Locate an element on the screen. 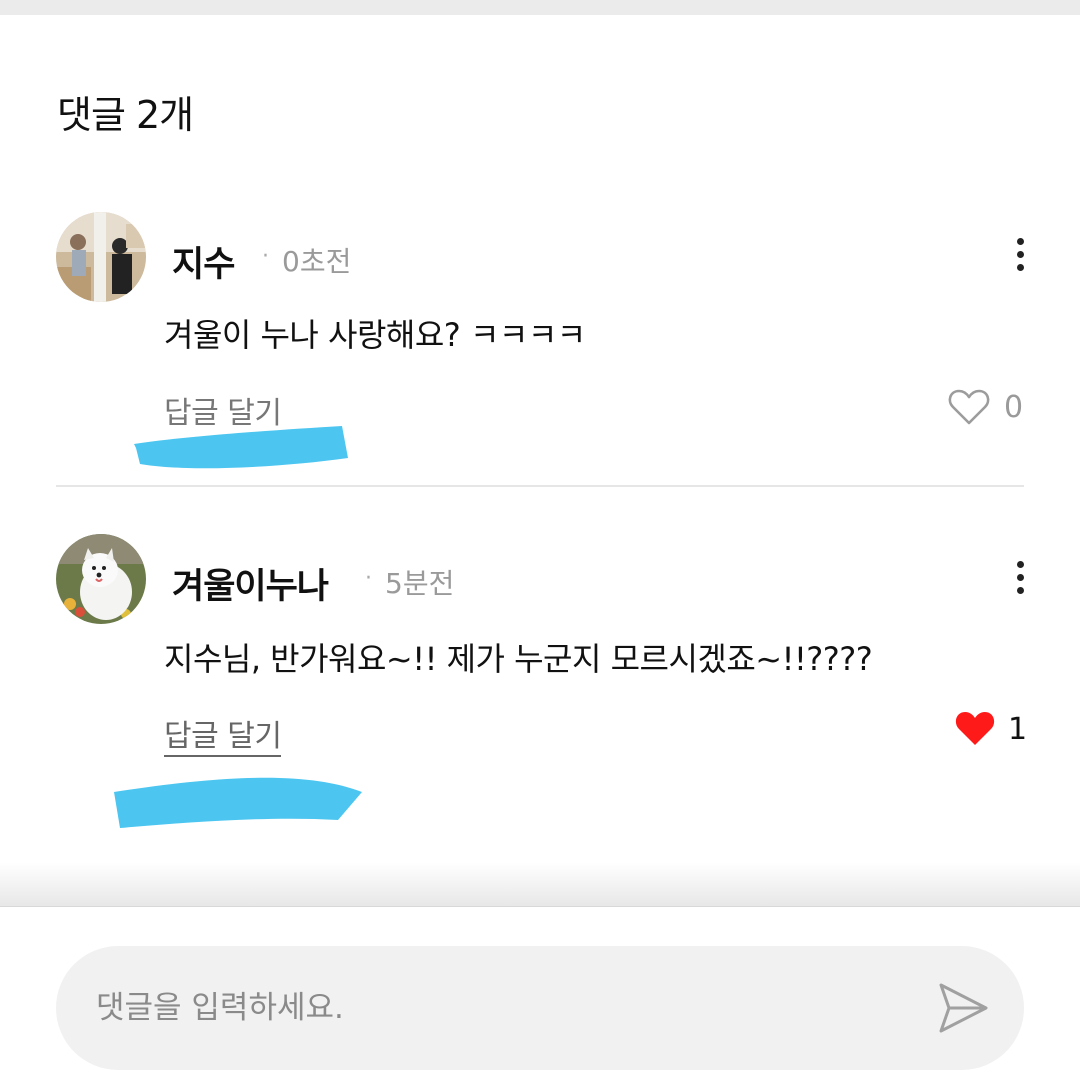 The height and width of the screenshot is (1089, 1080). comment-author: 겨울이누나 is located at coordinates (250, 583).